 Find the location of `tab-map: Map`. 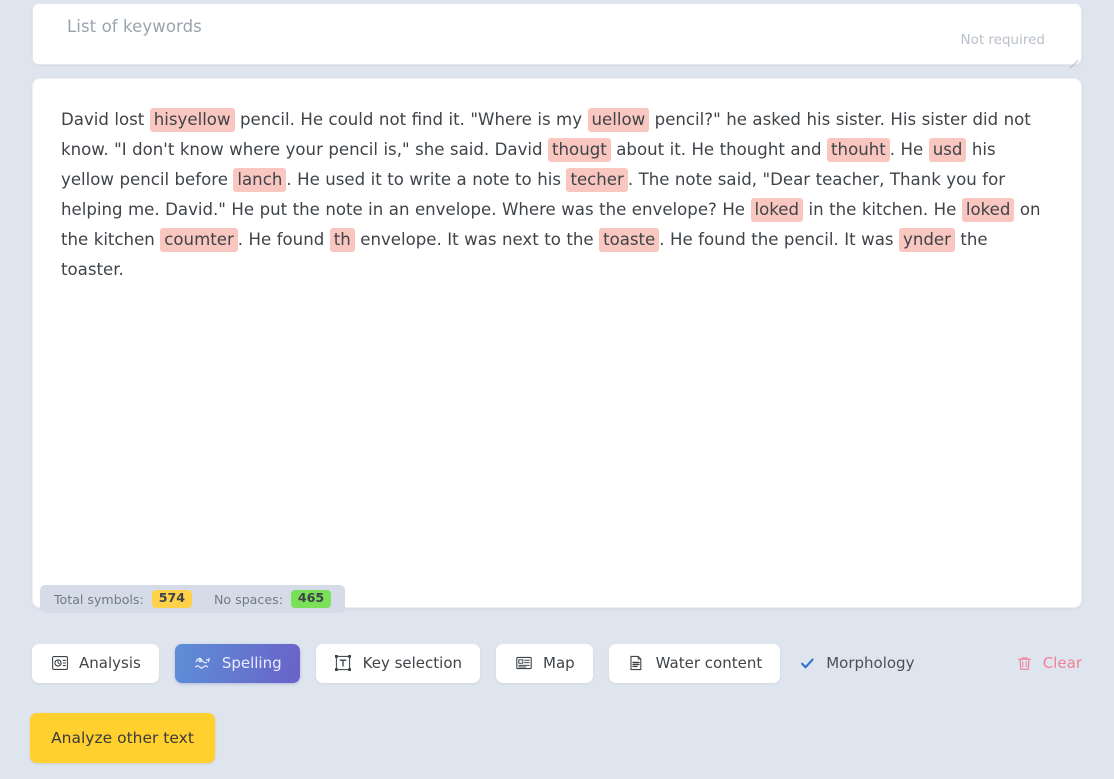

tab-map: Map is located at coordinates (544, 663).